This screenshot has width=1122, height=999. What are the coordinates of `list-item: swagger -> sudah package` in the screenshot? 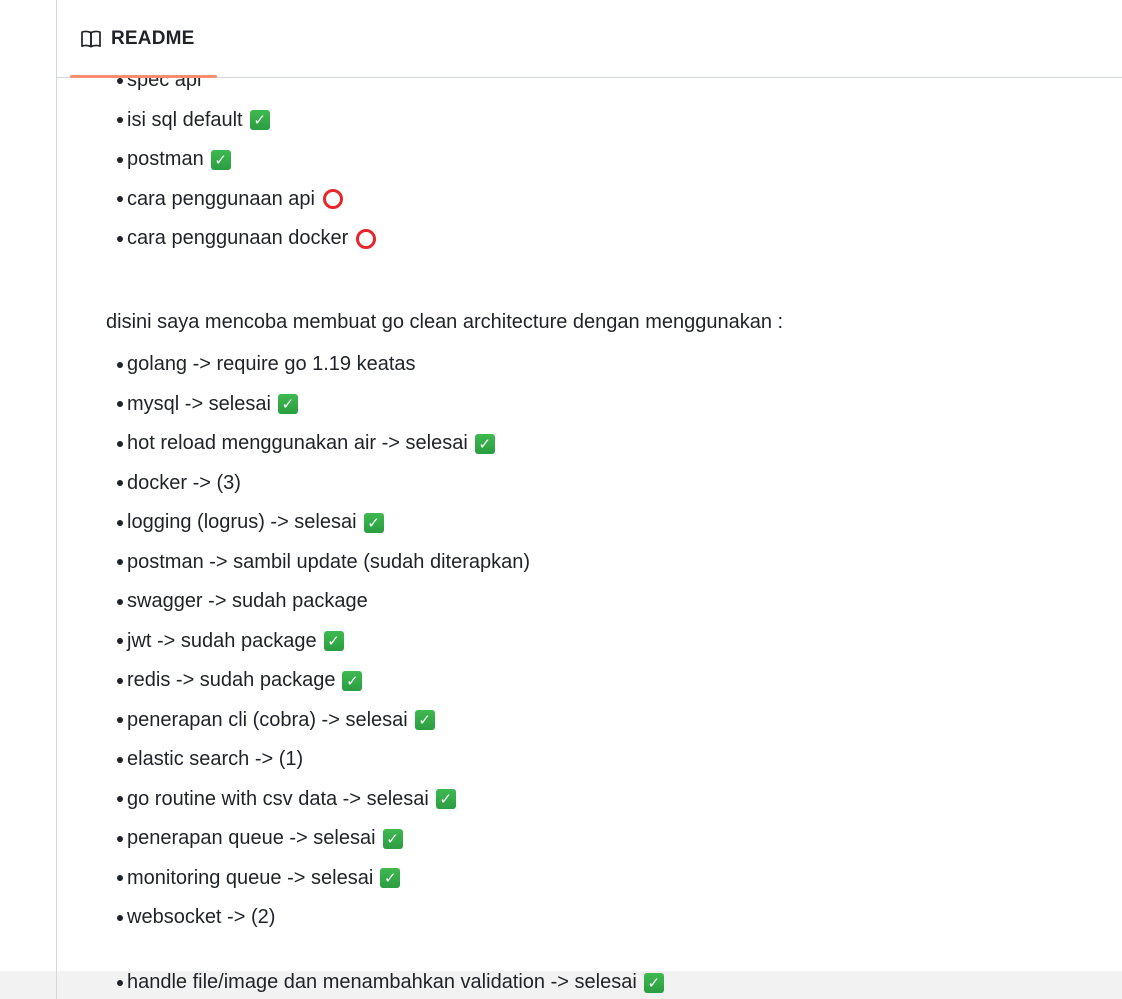 It's located at (323, 602).